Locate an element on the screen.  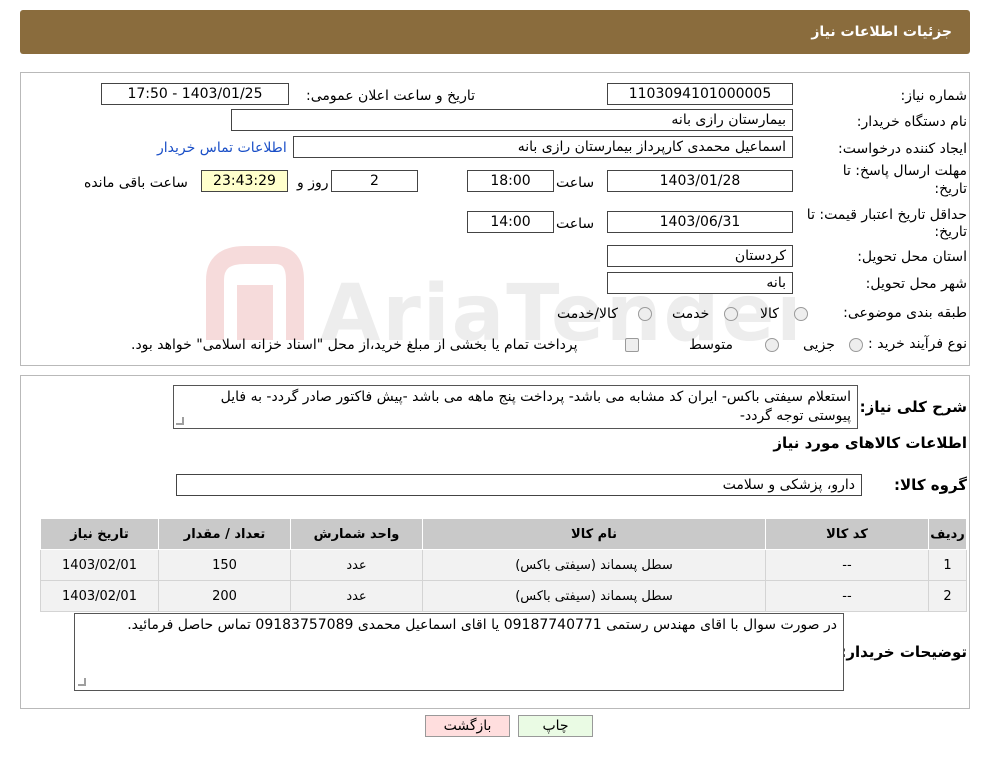
col-unit: واحد شمارش is located at coordinates (356, 534).